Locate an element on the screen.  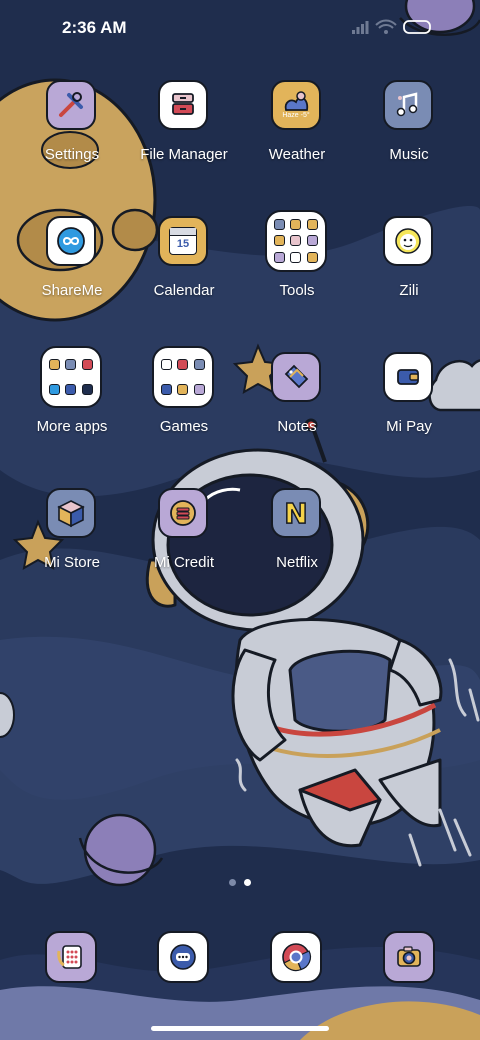
netflix-letter: N is located at coordinates (296, 513).